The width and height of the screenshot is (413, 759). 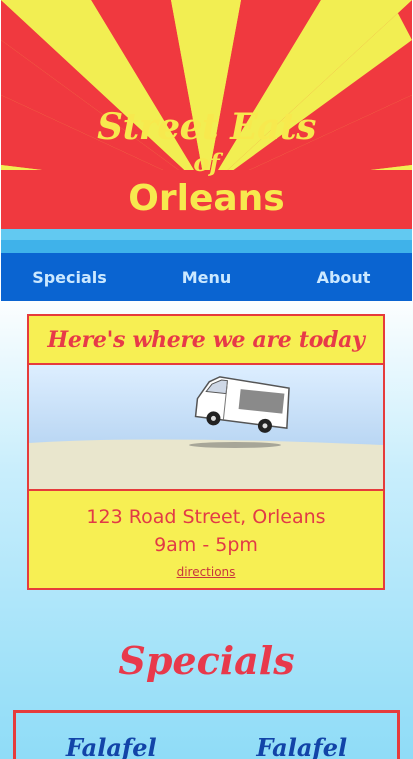 I want to click on site-title-line3: Orleans, so click(x=206, y=198).